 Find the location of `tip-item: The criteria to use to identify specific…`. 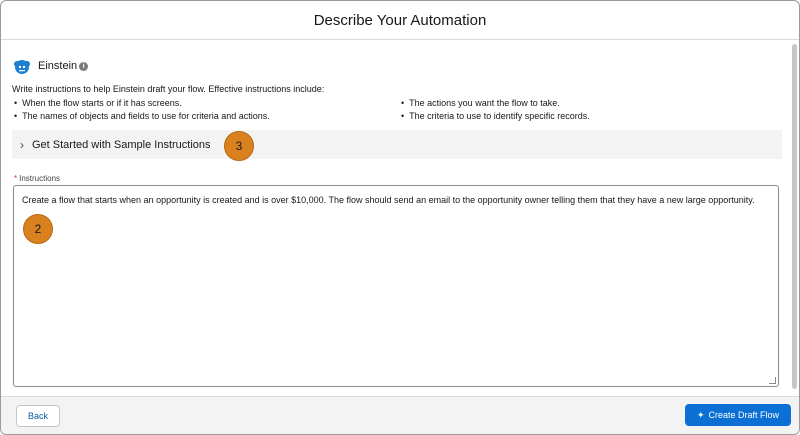

tip-item: The criteria to use to identify specific… is located at coordinates (495, 116).